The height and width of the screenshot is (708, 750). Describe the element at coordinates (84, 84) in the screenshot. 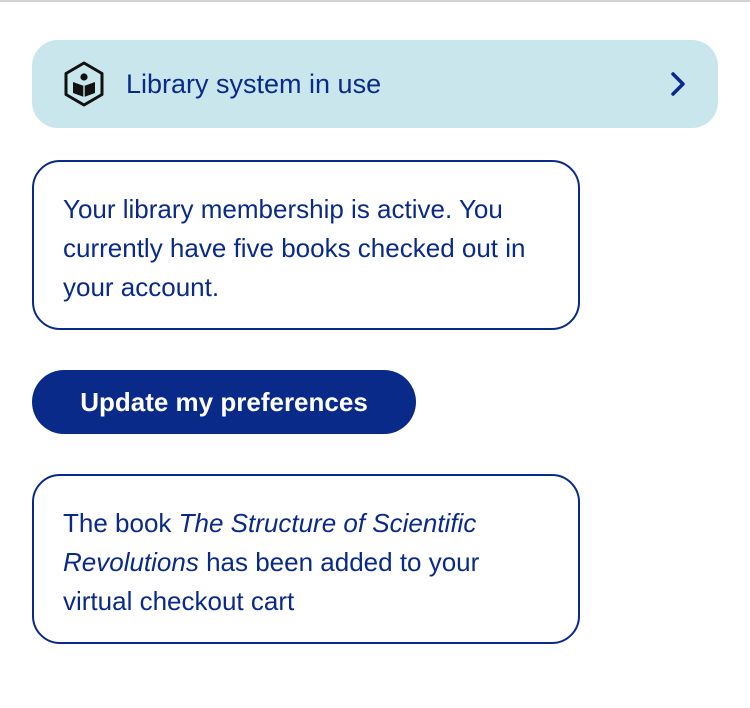

I see `library-book-hexagon-icon` at that location.